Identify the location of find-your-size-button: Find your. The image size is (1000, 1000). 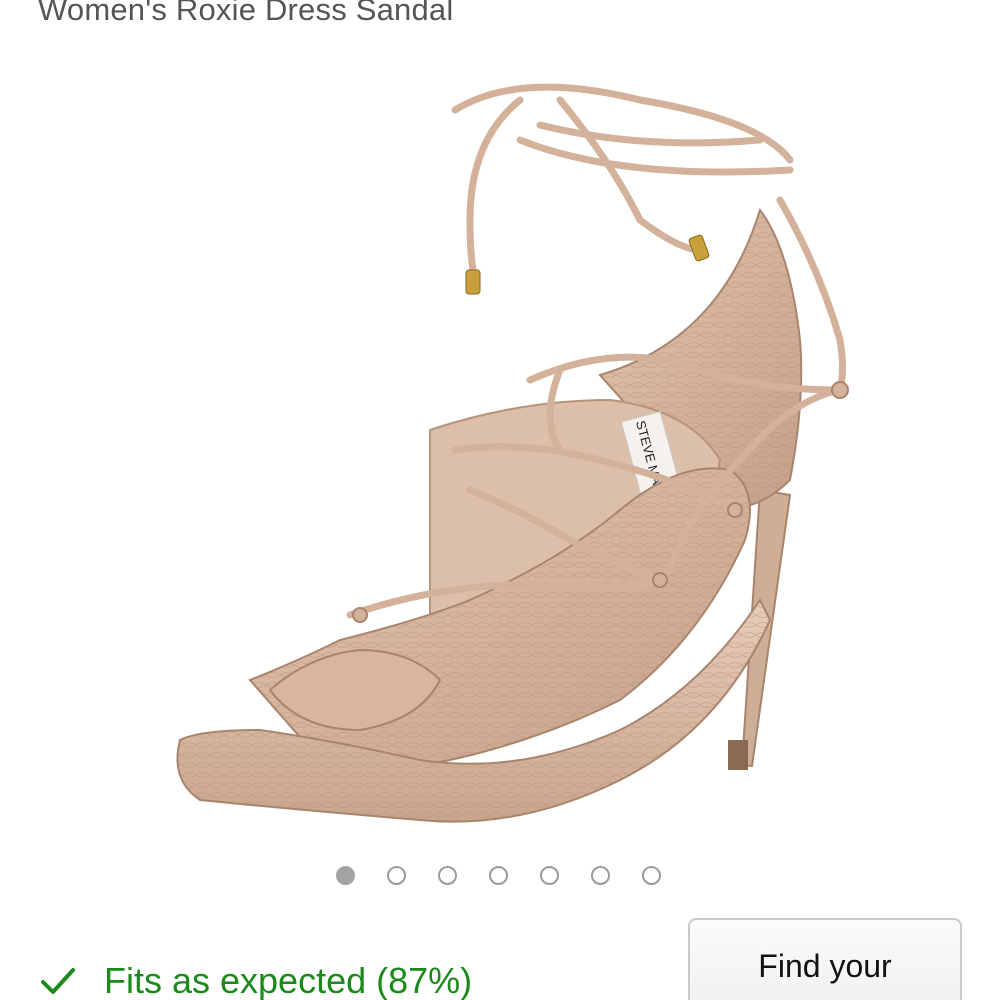
(825, 959).